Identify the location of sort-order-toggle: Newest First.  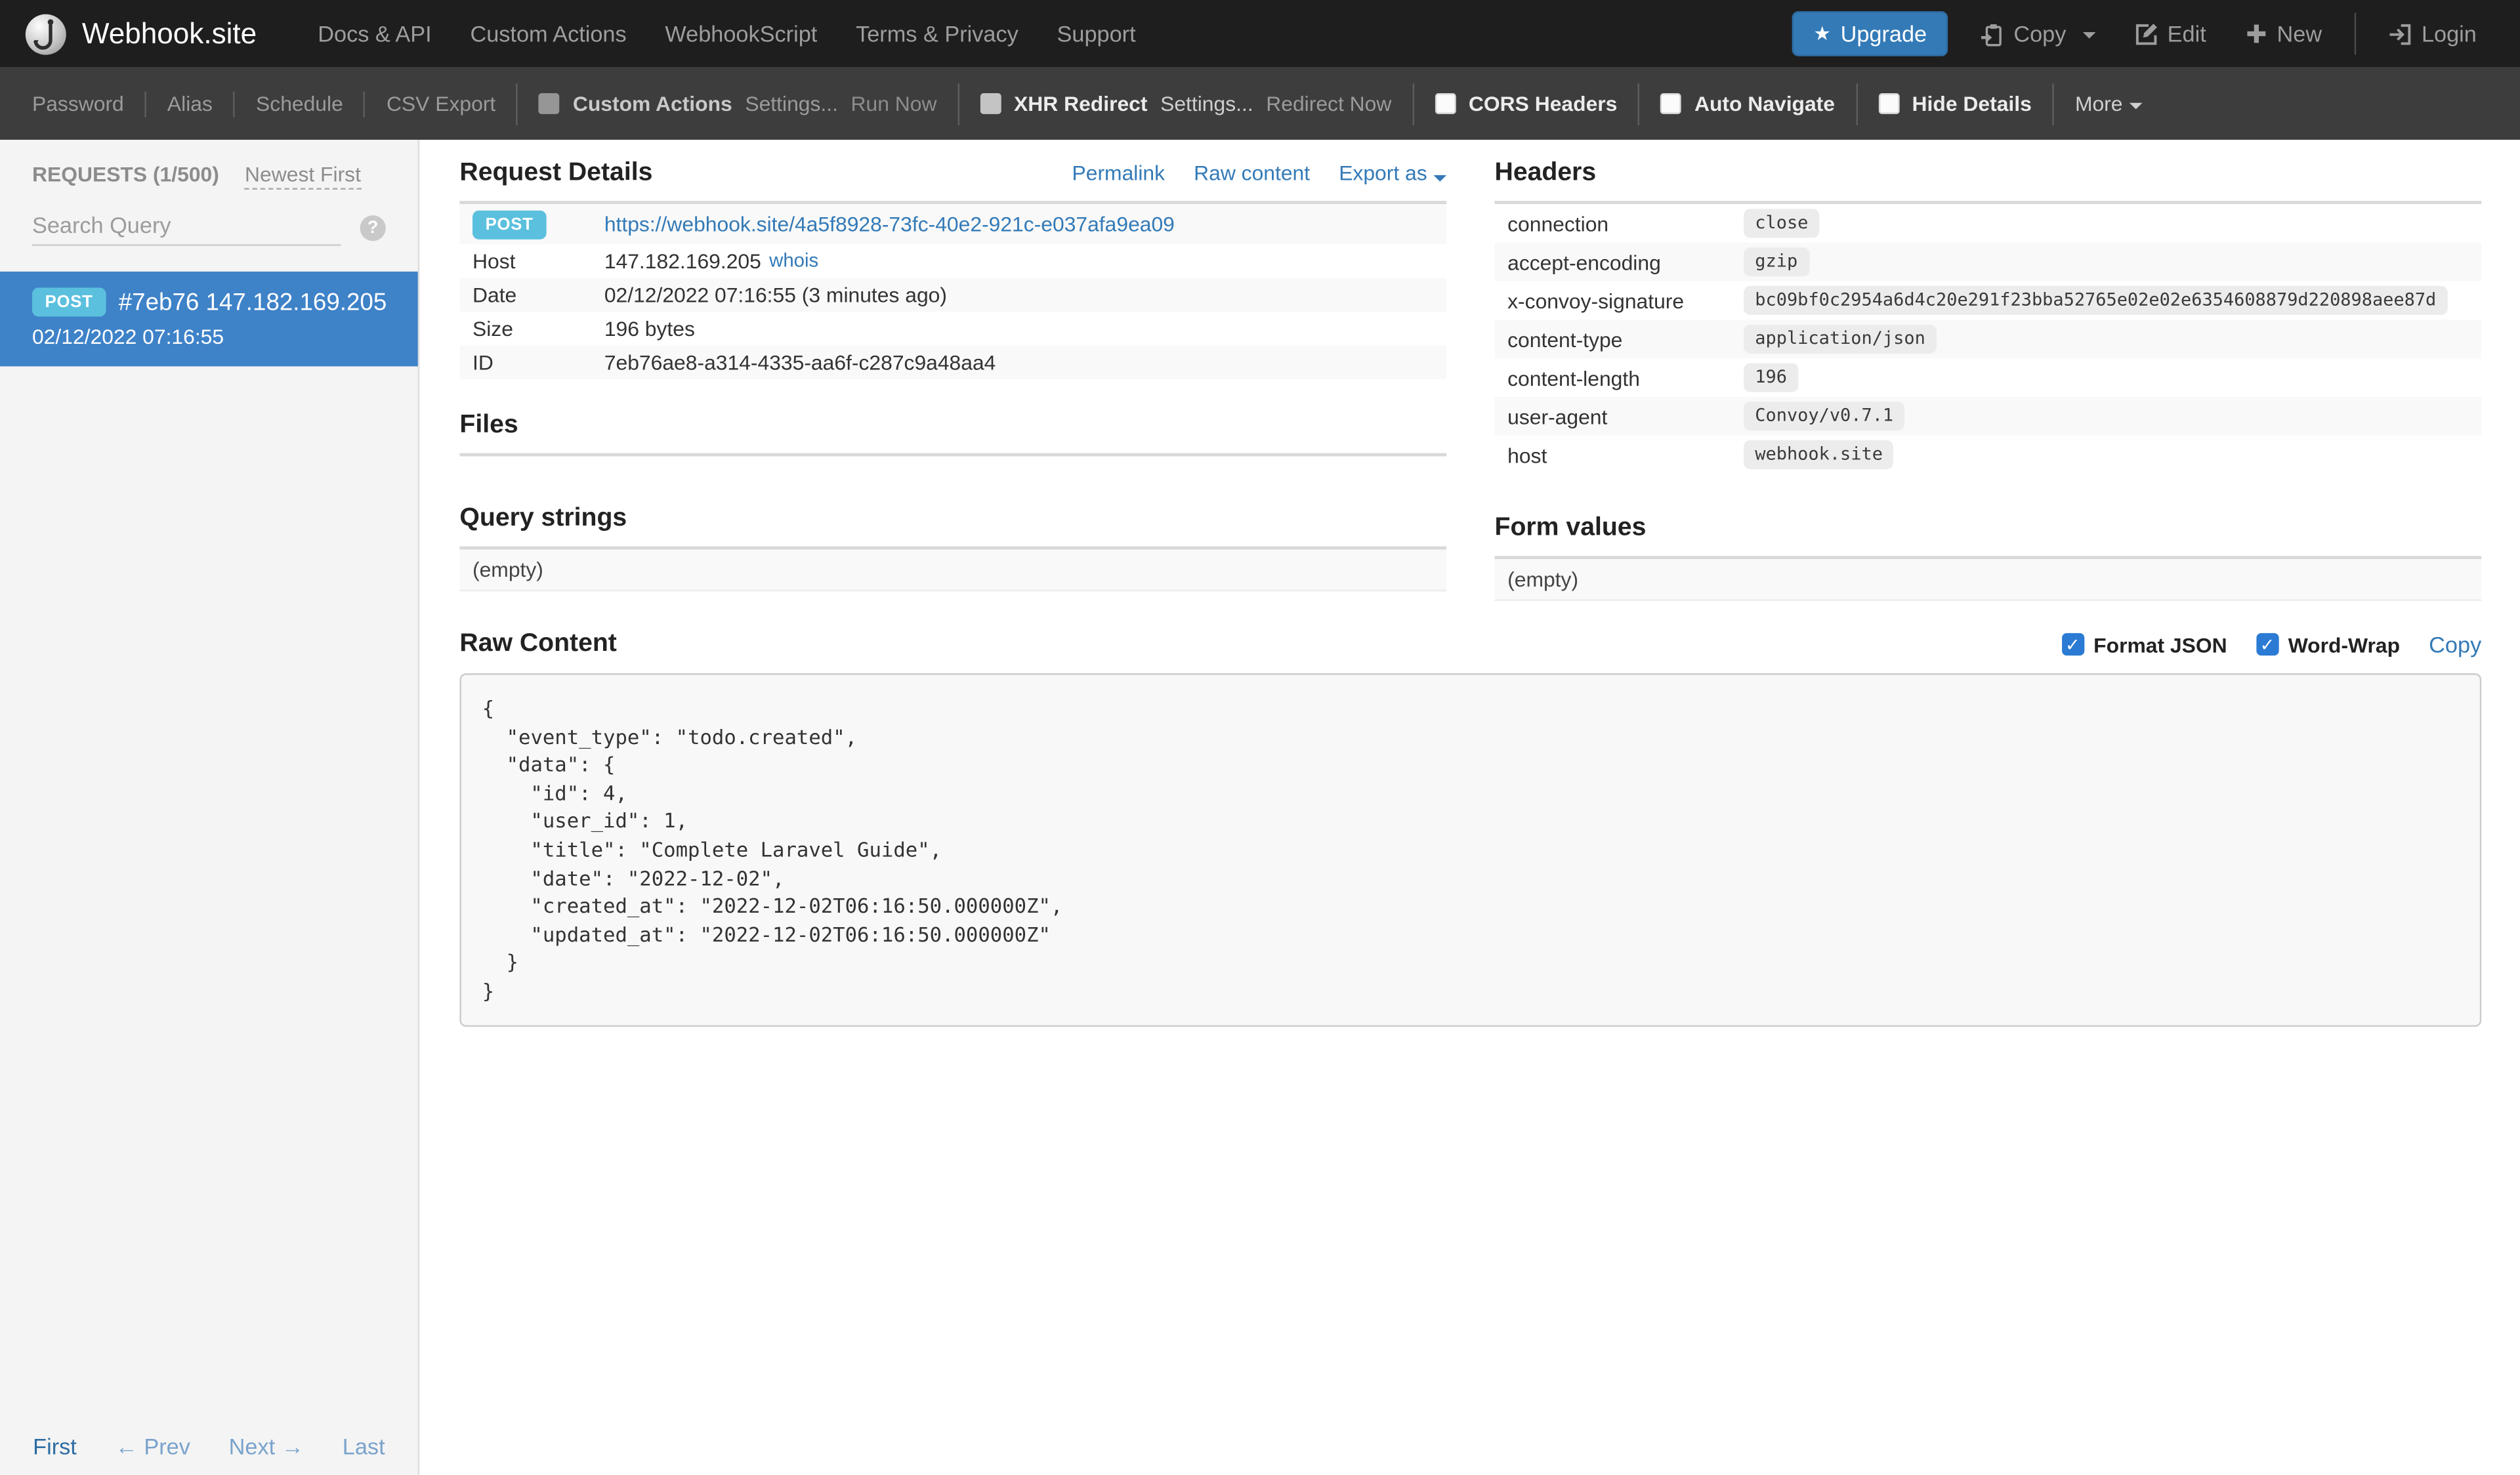
(303, 176).